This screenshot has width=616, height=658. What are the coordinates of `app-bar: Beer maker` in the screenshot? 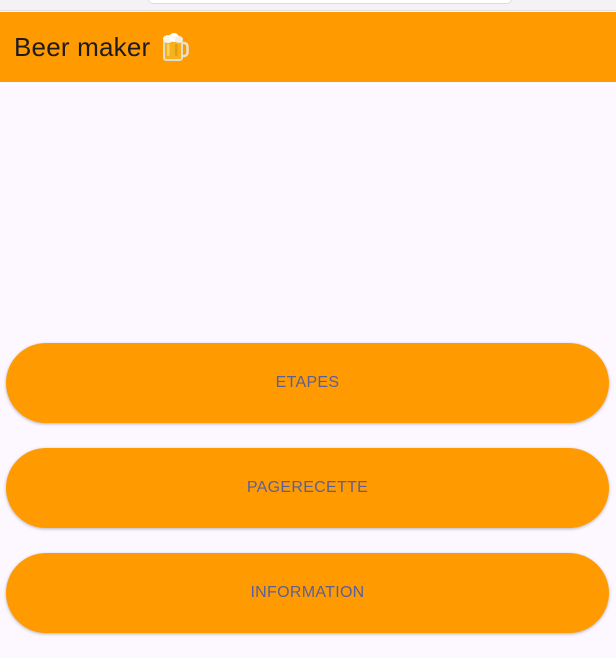 It's located at (308, 47).